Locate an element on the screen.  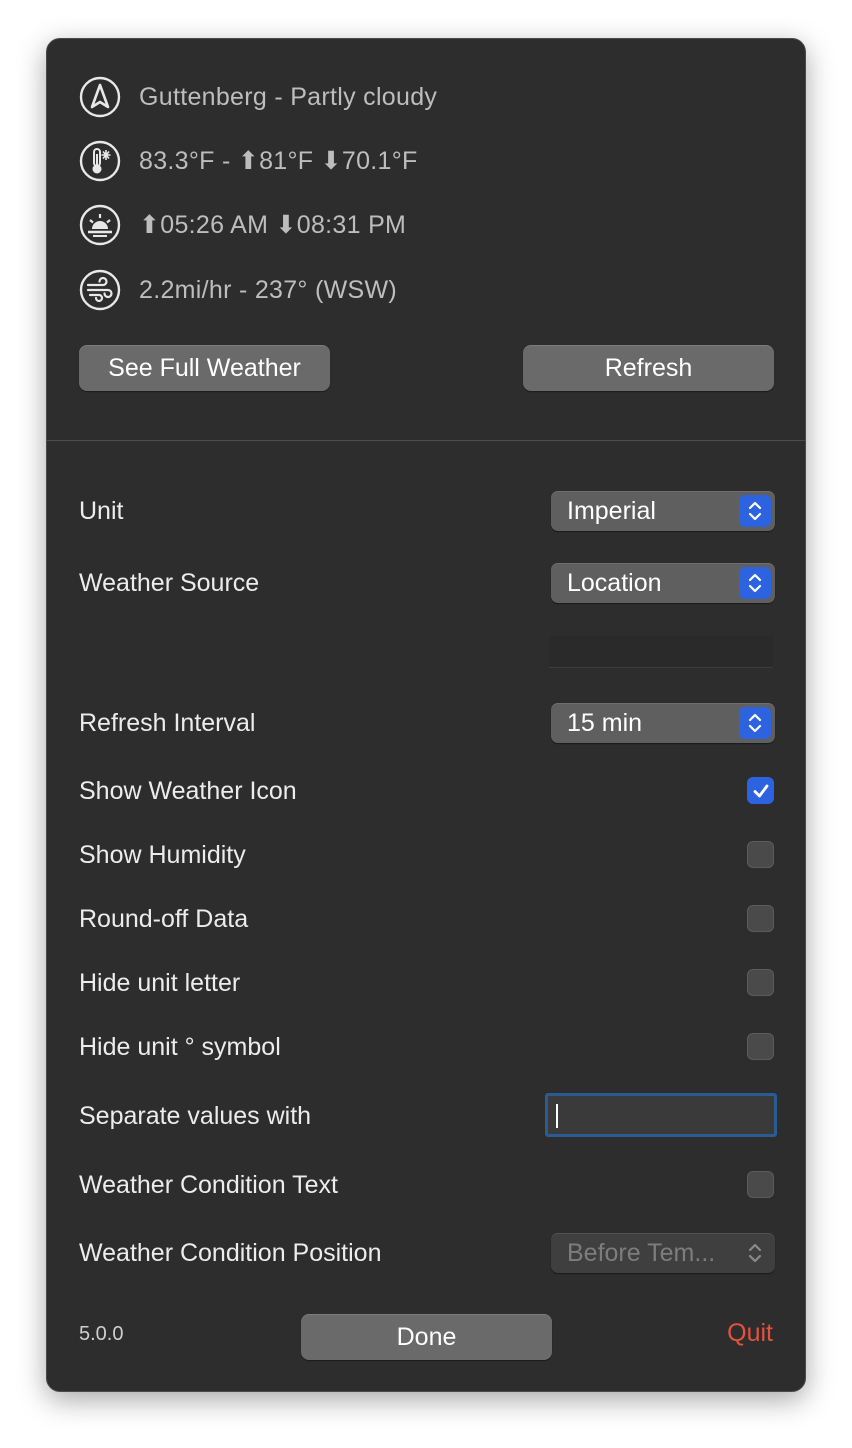
wind-row: 2.2mi/hr - 237° (WSW) is located at coordinates (238, 290).